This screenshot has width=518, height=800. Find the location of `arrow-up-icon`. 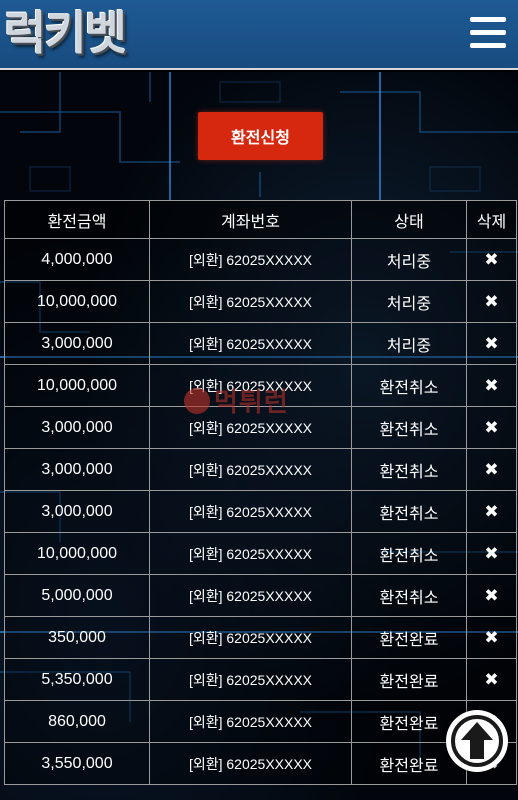

arrow-up-icon is located at coordinates (477, 740).